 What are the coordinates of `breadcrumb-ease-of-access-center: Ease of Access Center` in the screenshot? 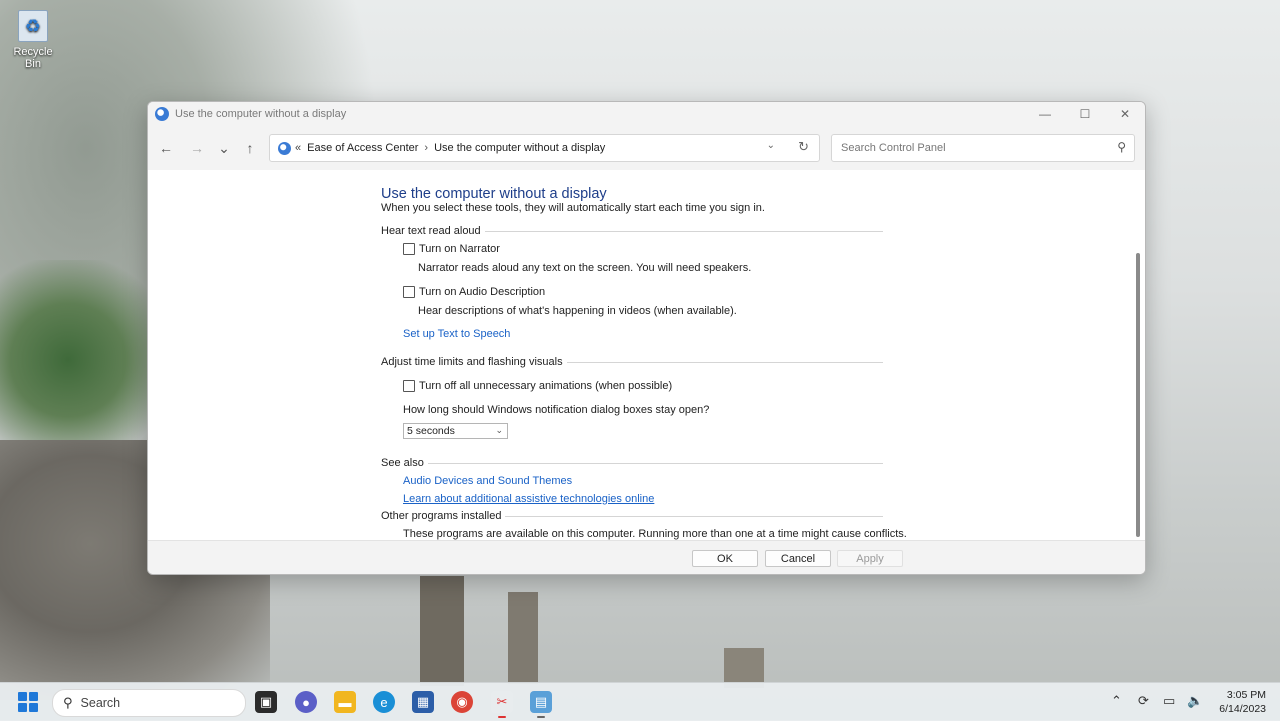 It's located at (362, 148).